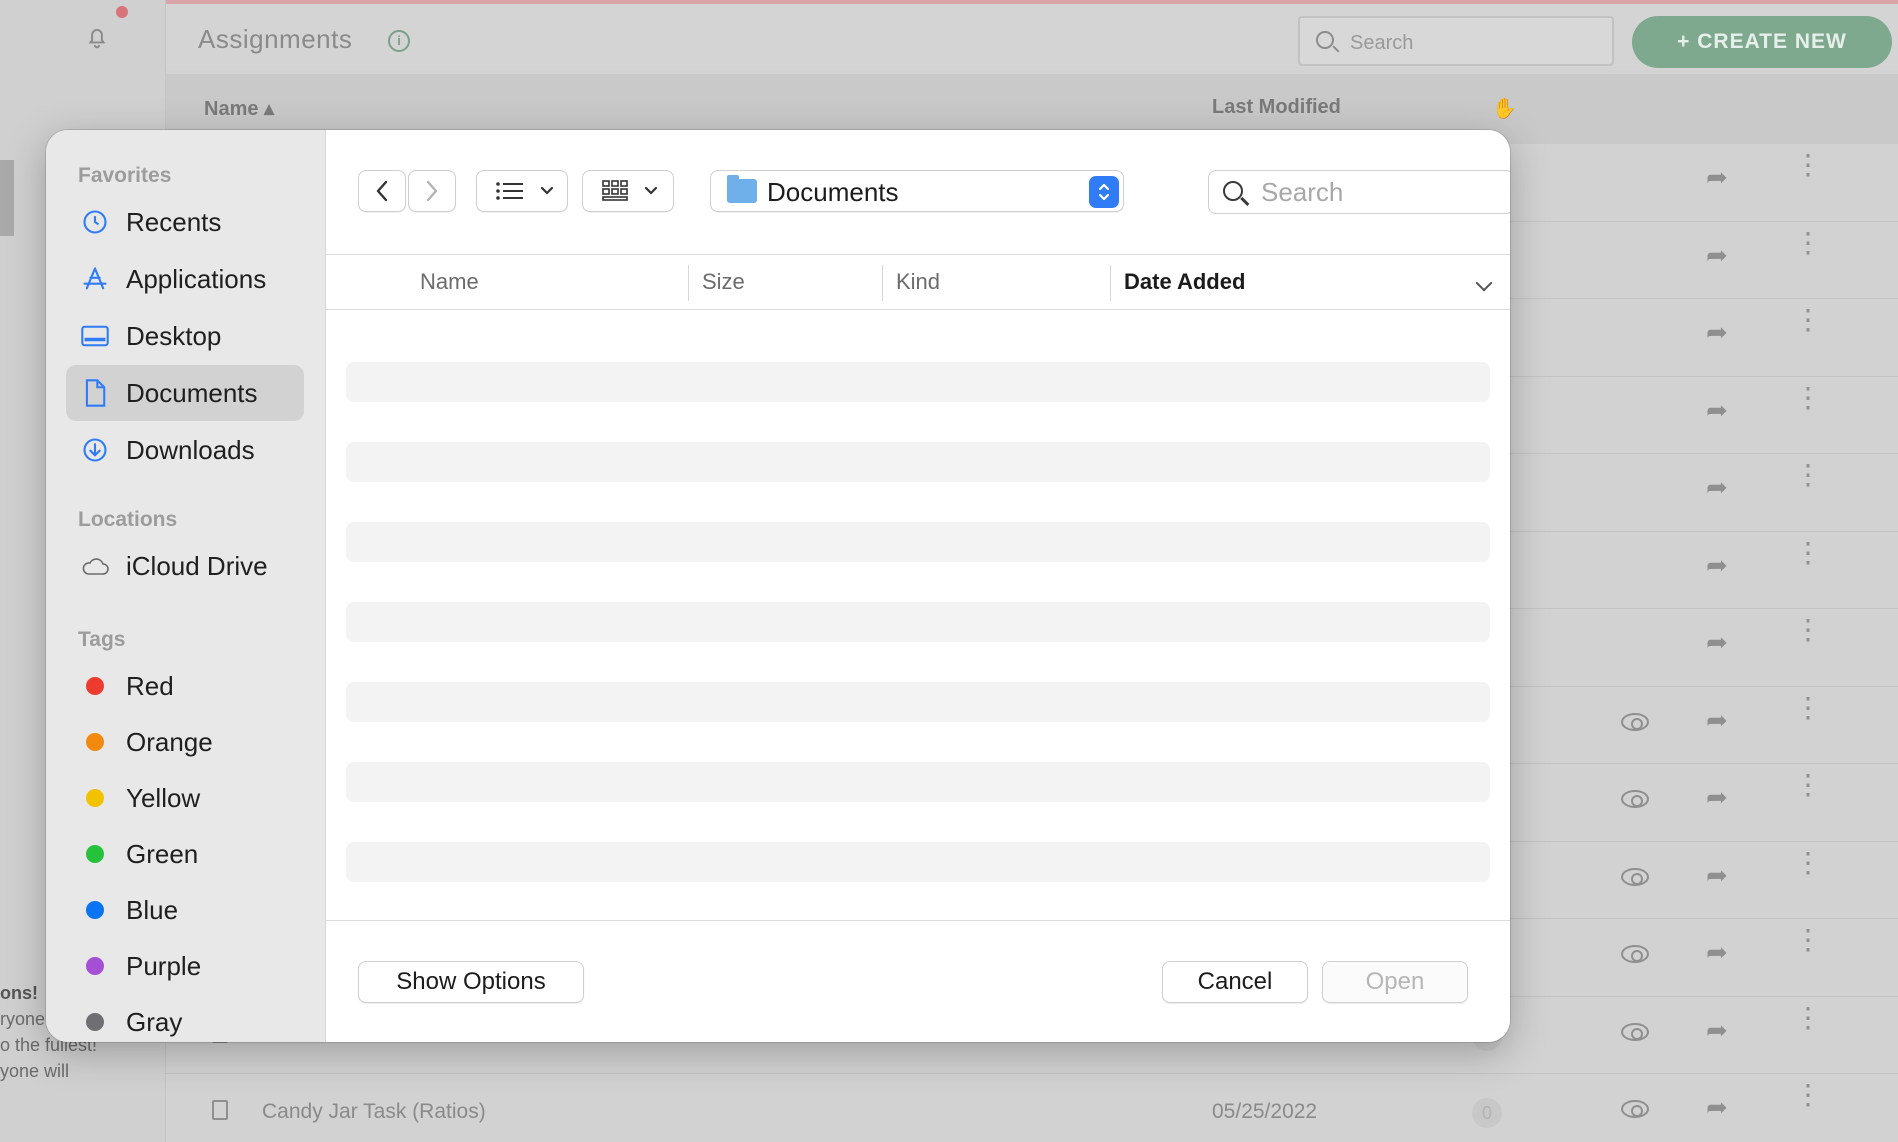 The width and height of the screenshot is (1898, 1142). What do you see at coordinates (185, 798) in the screenshot?
I see `sidebar-tag-yellow: Yellow` at bounding box center [185, 798].